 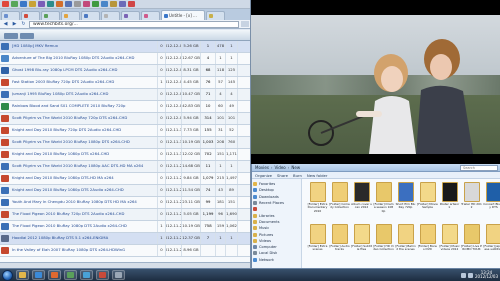 What do you see at coordinates (207, 106) in the screenshot?
I see `seeders-count: 10` at bounding box center [207, 106].